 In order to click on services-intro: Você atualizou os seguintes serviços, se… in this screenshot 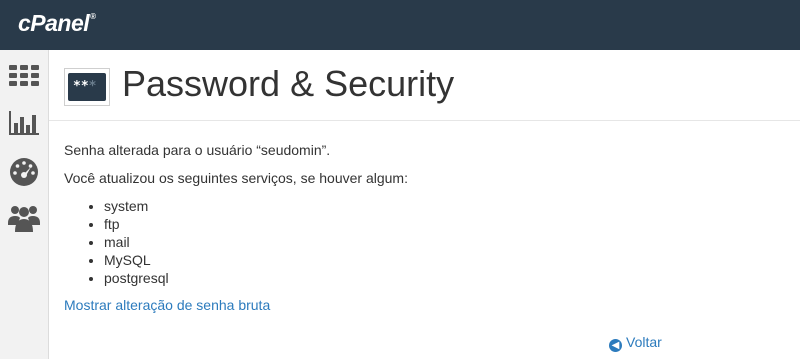, I will do `click(236, 178)`.